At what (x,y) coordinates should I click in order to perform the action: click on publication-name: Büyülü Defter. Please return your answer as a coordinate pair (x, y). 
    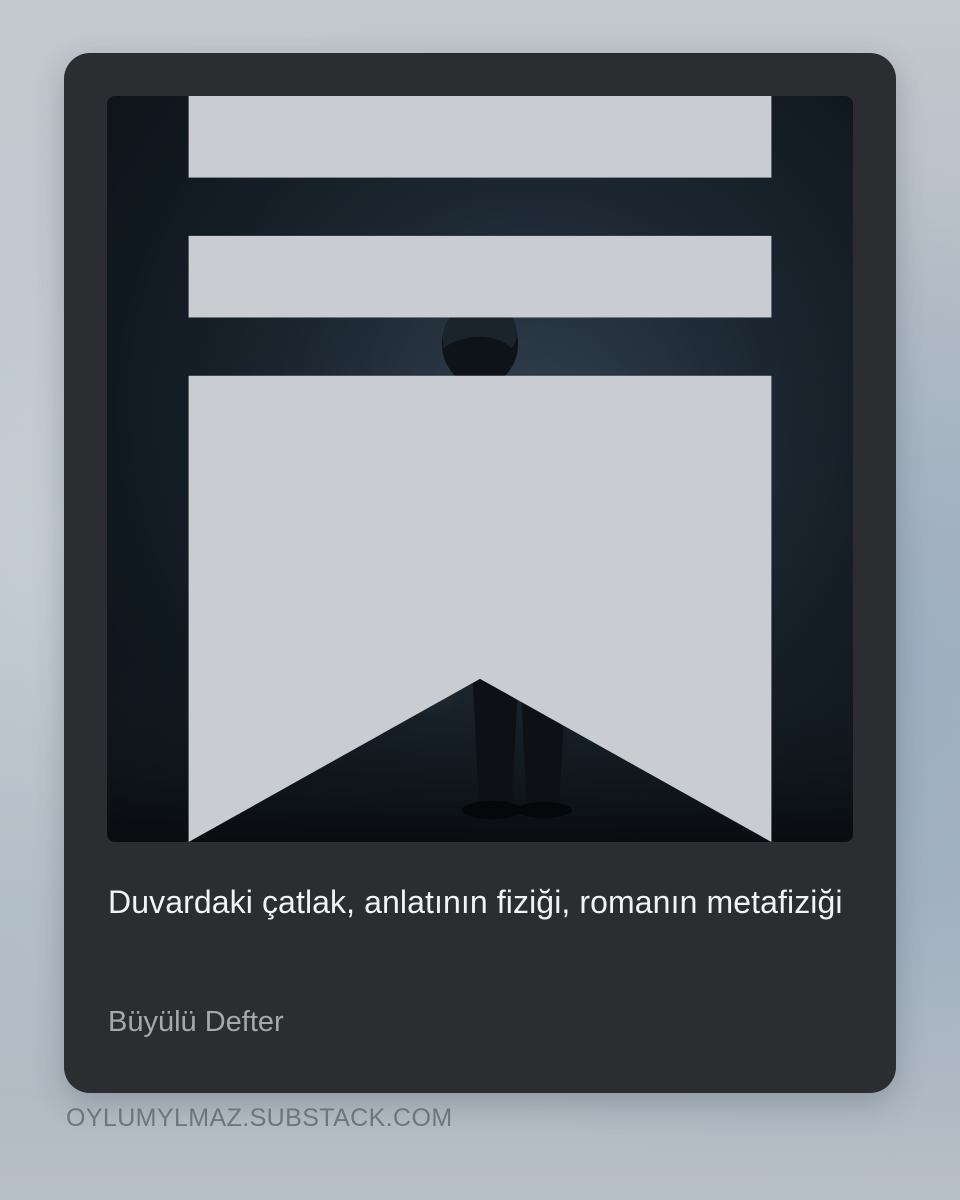
    Looking at the image, I should click on (196, 1022).